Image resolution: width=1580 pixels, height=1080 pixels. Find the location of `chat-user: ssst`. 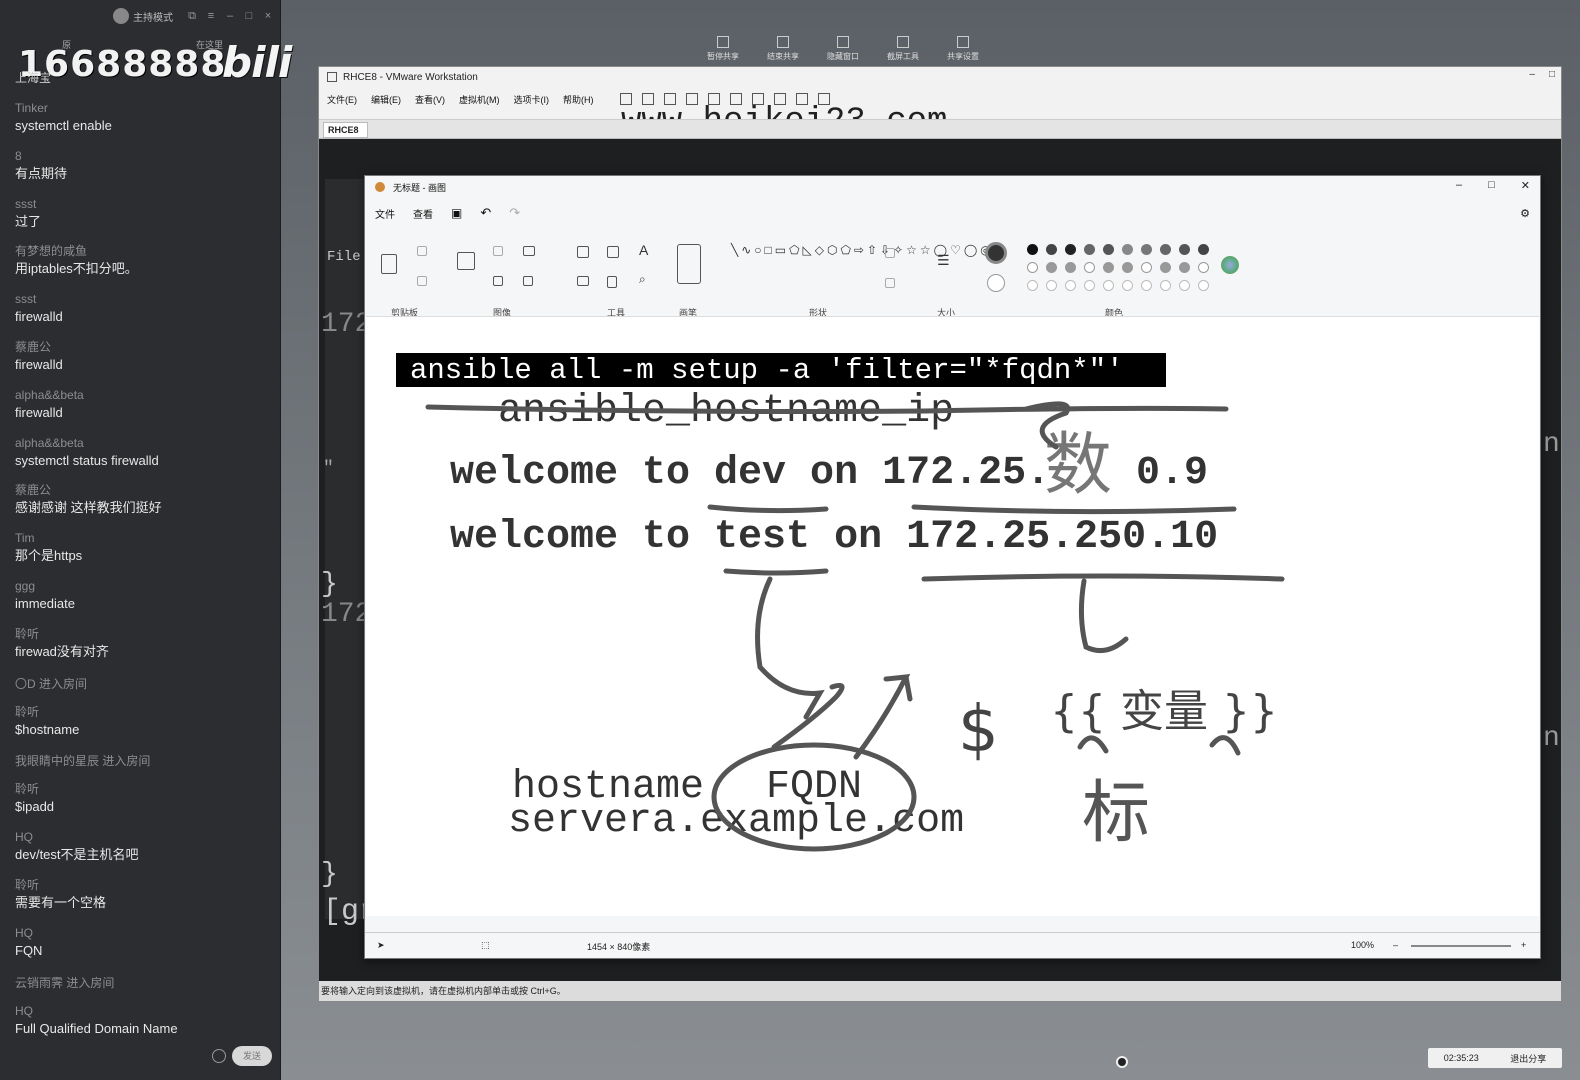

chat-user: ssst is located at coordinates (26, 299).